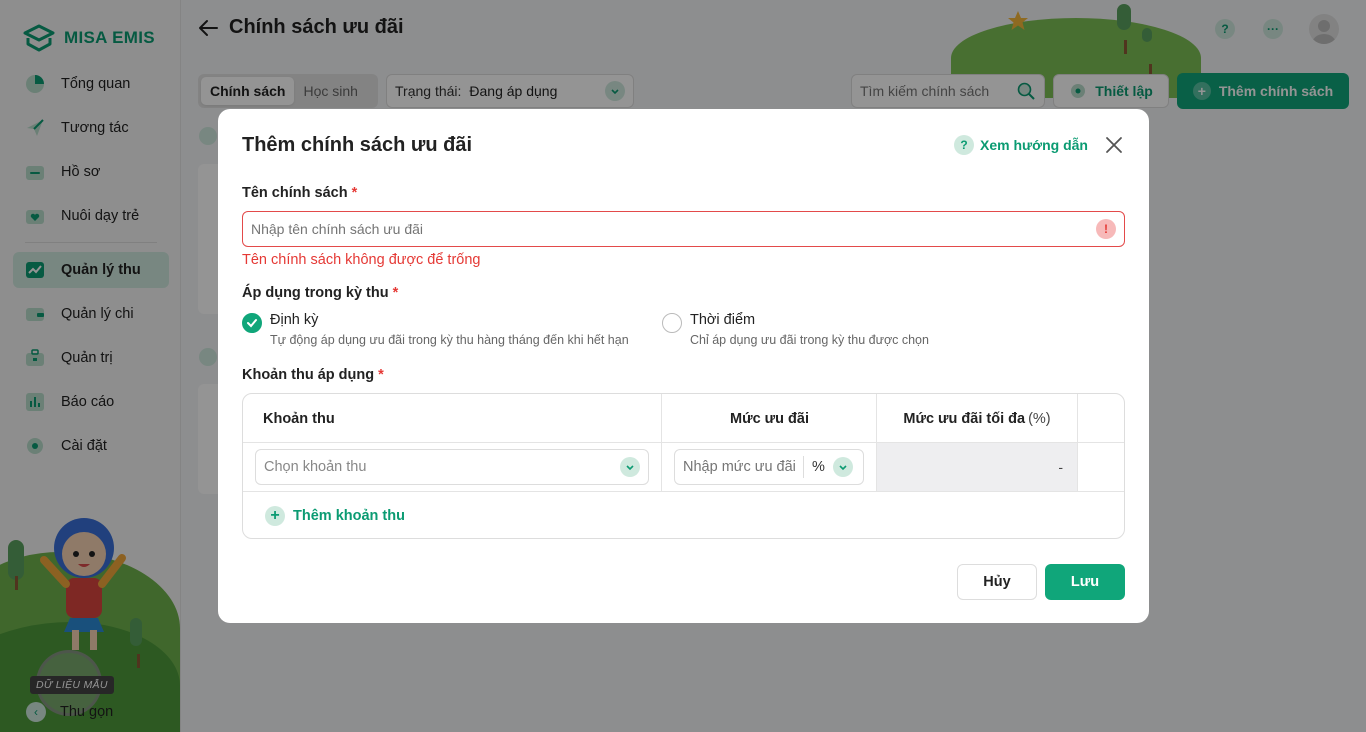 The width and height of the screenshot is (1366, 732). What do you see at coordinates (349, 516) in the screenshot?
I see `add-fee-label: Thêm khoản thu` at bounding box center [349, 516].